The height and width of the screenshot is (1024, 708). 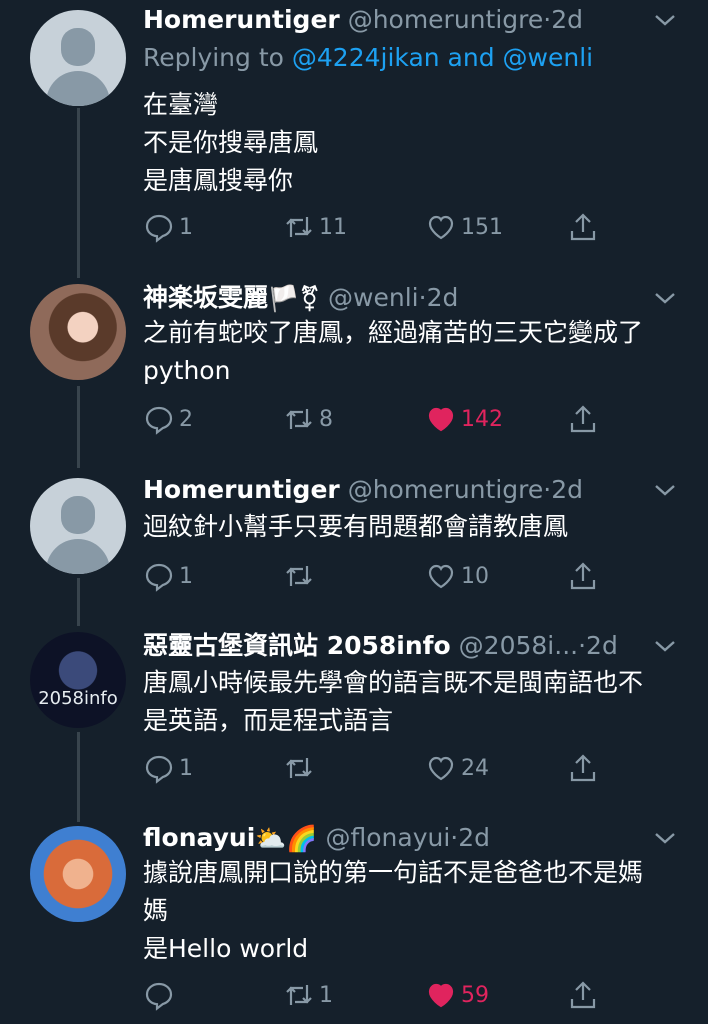 I want to click on like-button: 59, so click(x=457, y=995).